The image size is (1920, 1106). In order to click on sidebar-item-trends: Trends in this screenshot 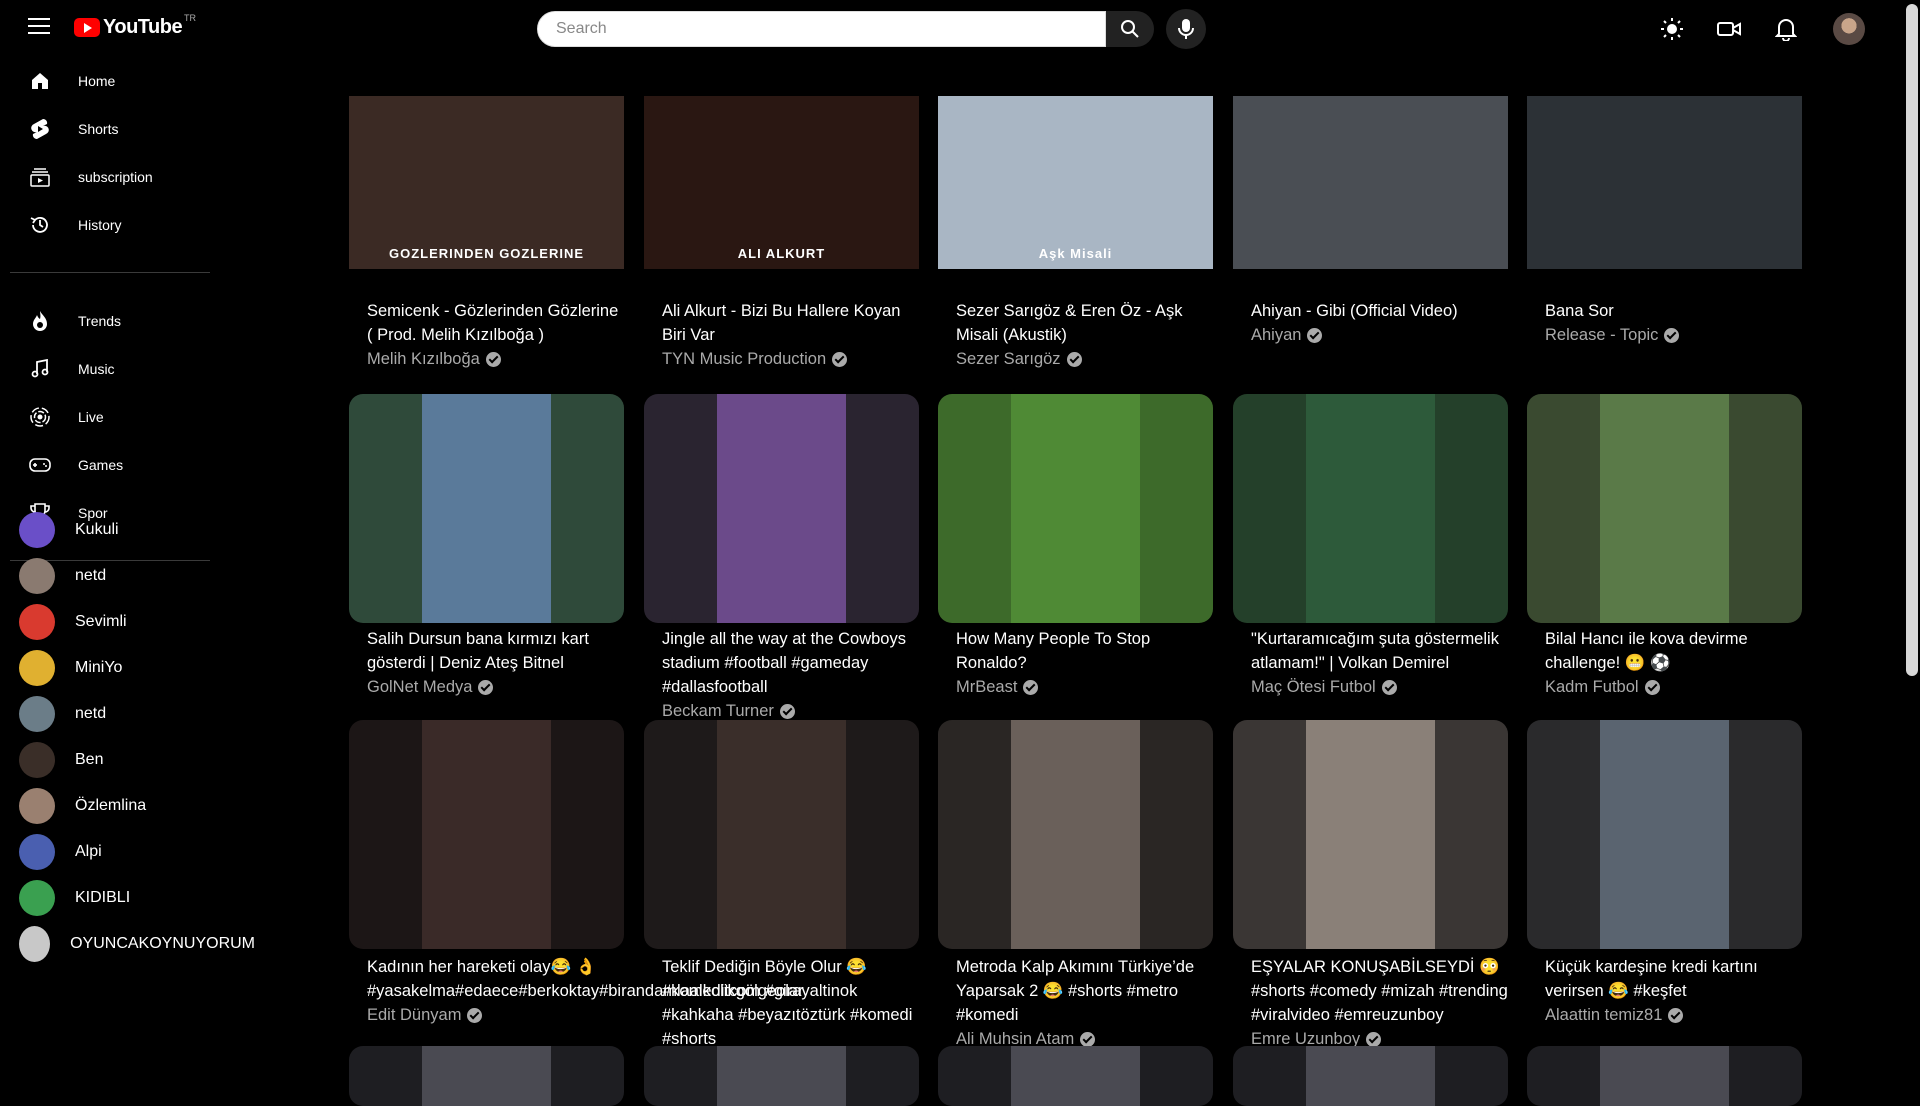, I will do `click(115, 321)`.